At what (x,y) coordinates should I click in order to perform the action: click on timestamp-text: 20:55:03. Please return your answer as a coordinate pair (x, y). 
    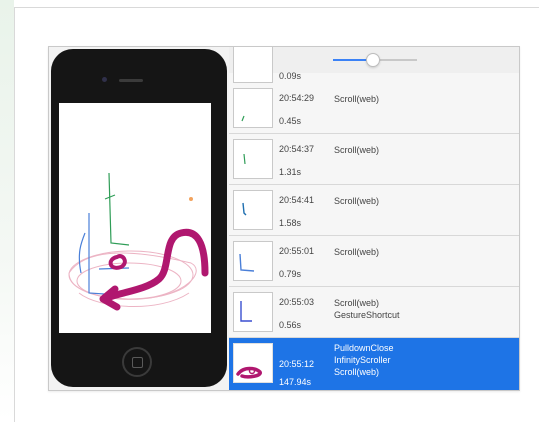
    Looking at the image, I should click on (297, 302).